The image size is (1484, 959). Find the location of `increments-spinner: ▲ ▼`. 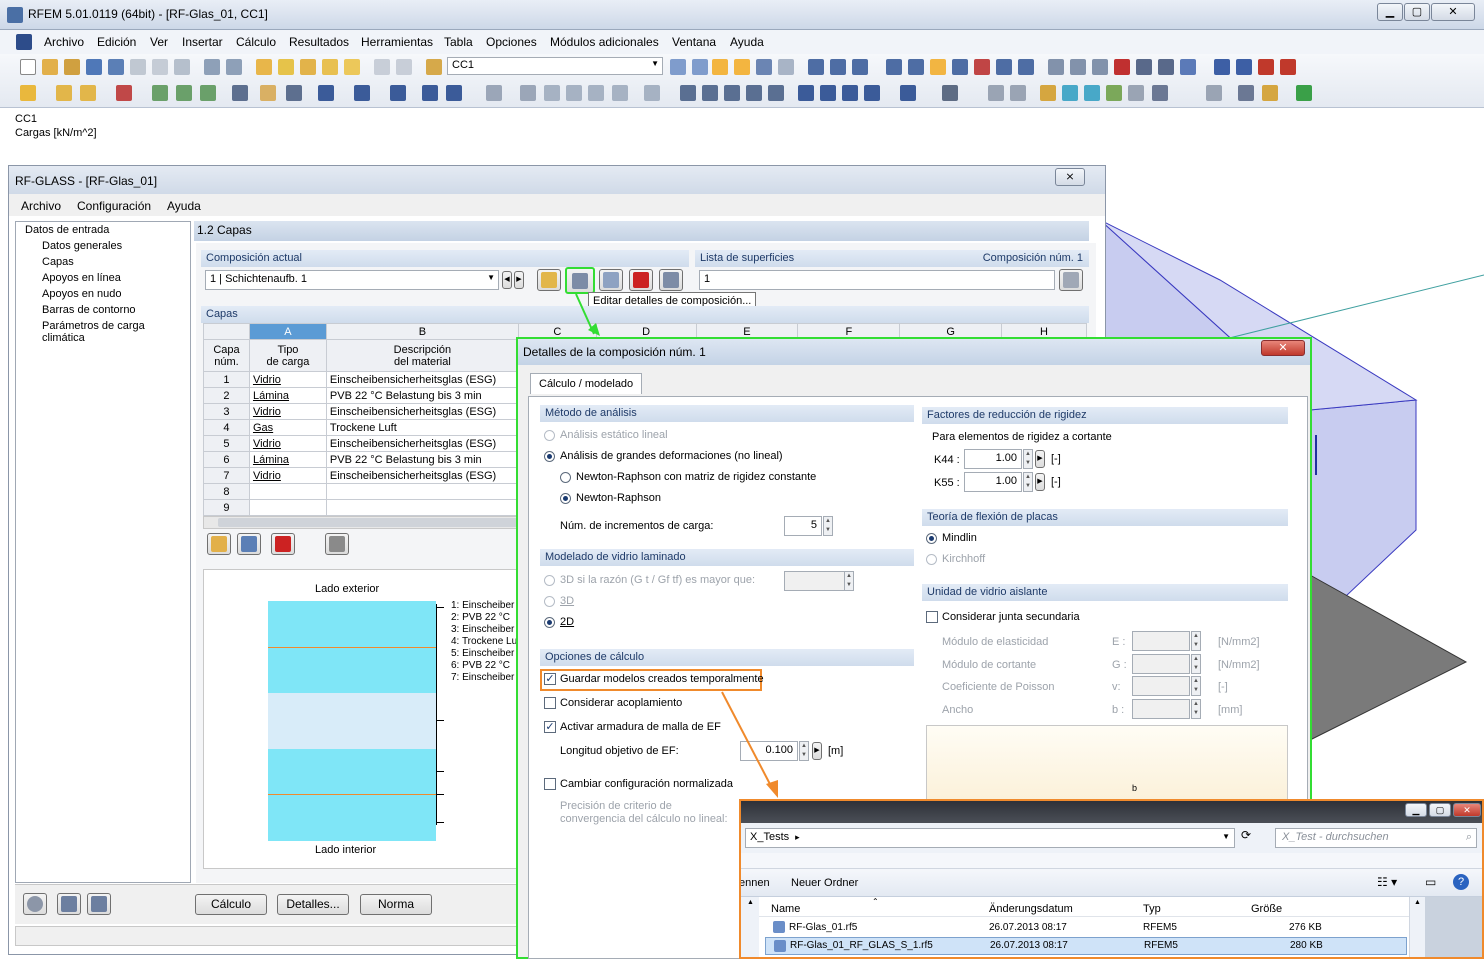

increments-spinner: ▲ ▼ is located at coordinates (828, 526).